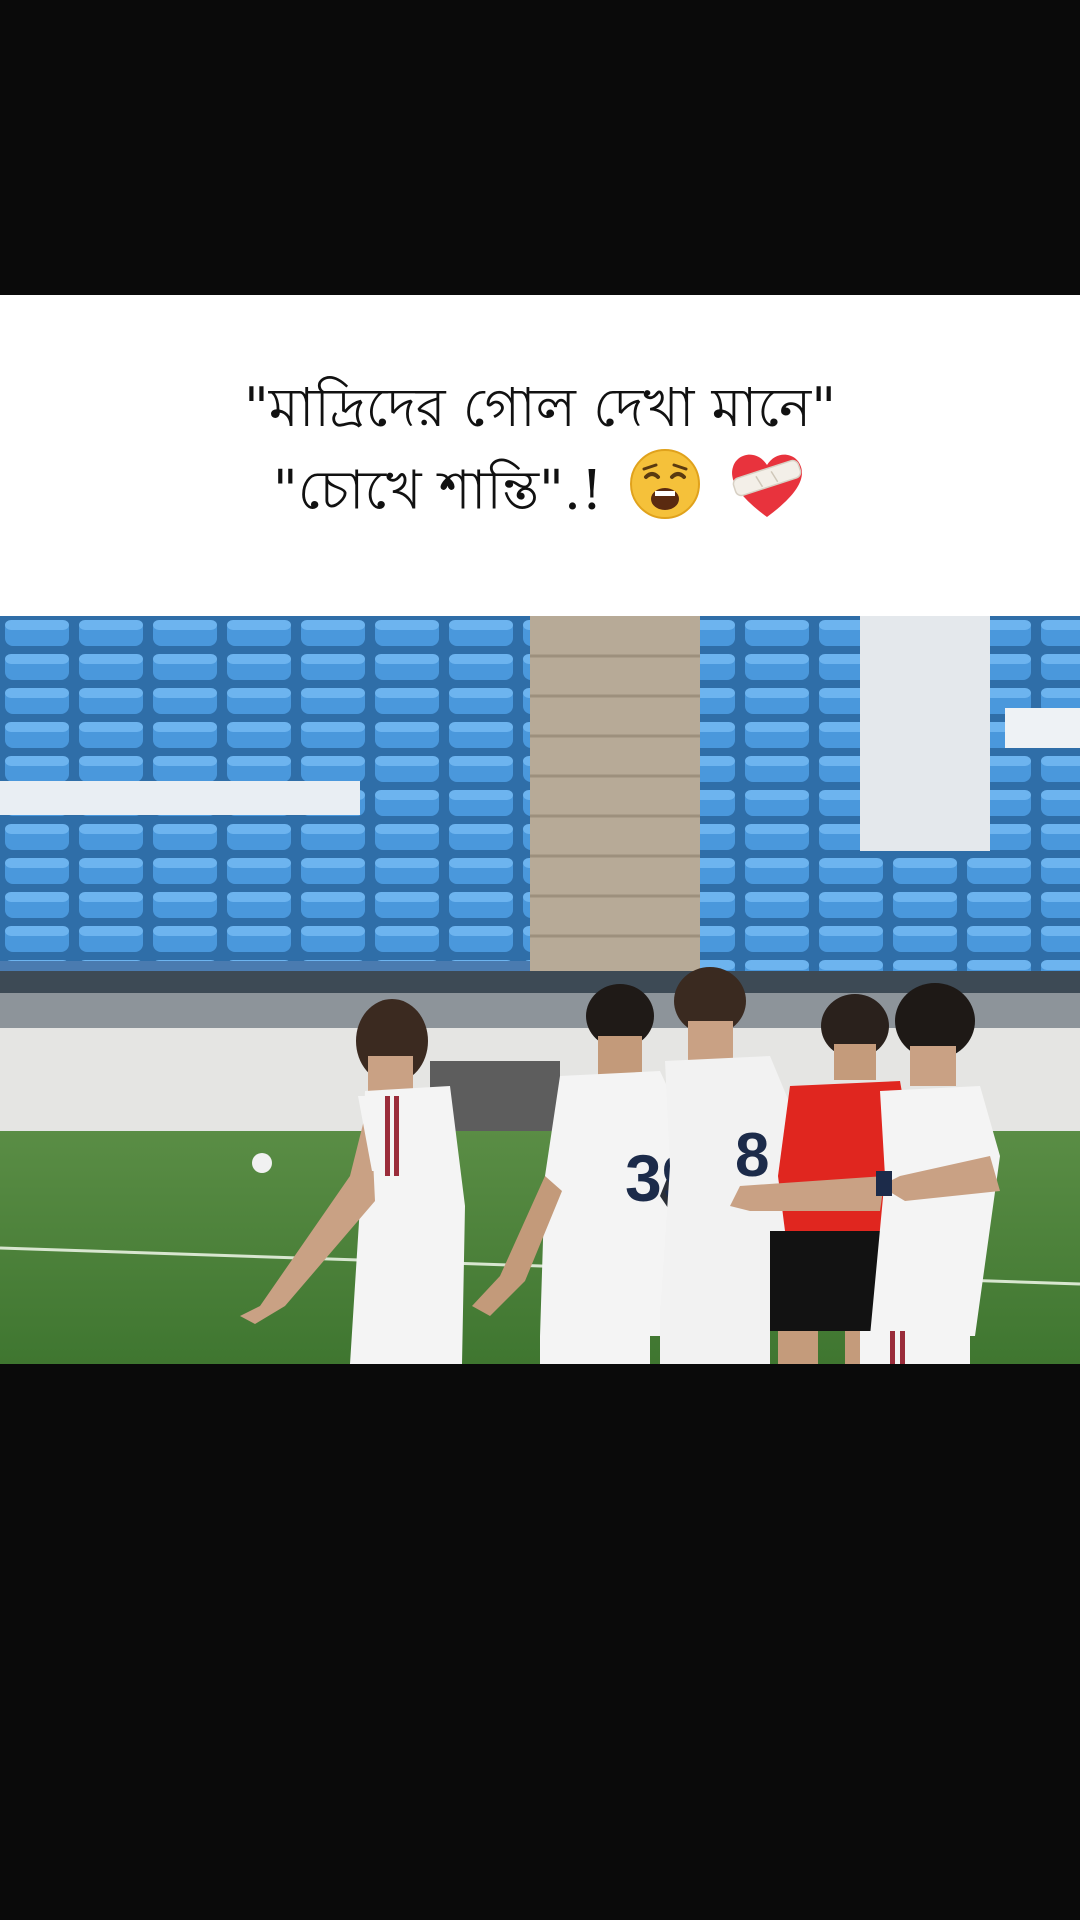 Image resolution: width=1080 pixels, height=1920 pixels. What do you see at coordinates (665, 494) in the screenshot?
I see `weary-face-icon` at bounding box center [665, 494].